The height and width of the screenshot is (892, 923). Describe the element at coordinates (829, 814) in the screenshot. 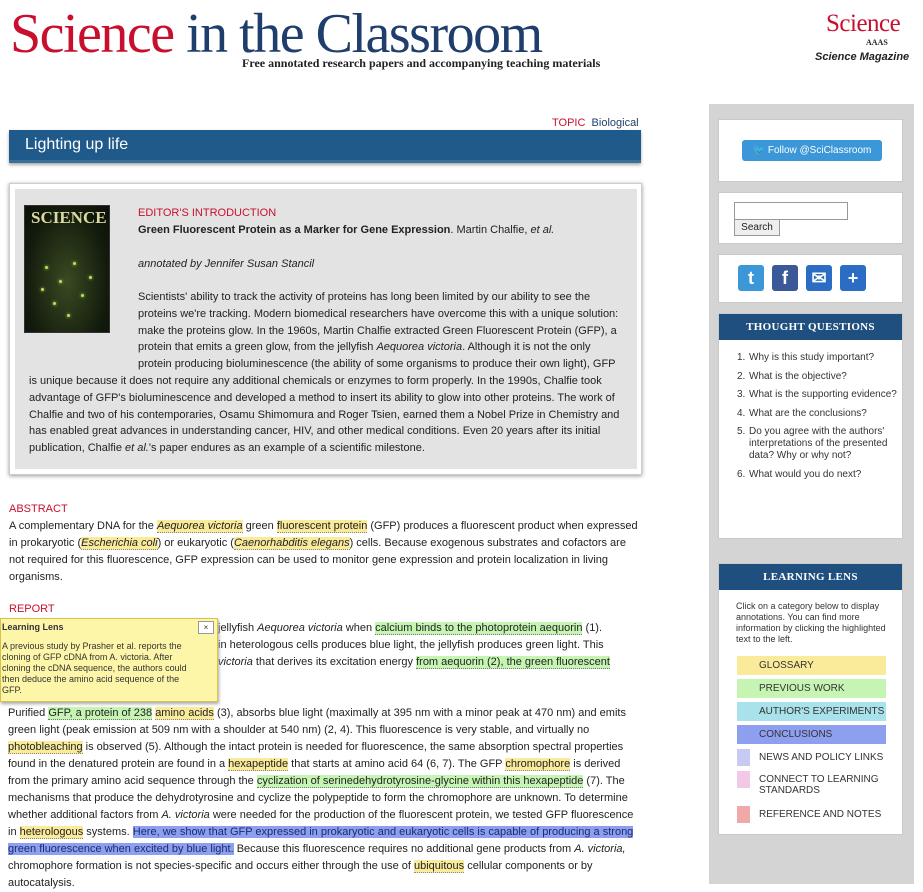

I see `lens-category-reference-and-notes: REFERENCE AND NOTES` at that location.